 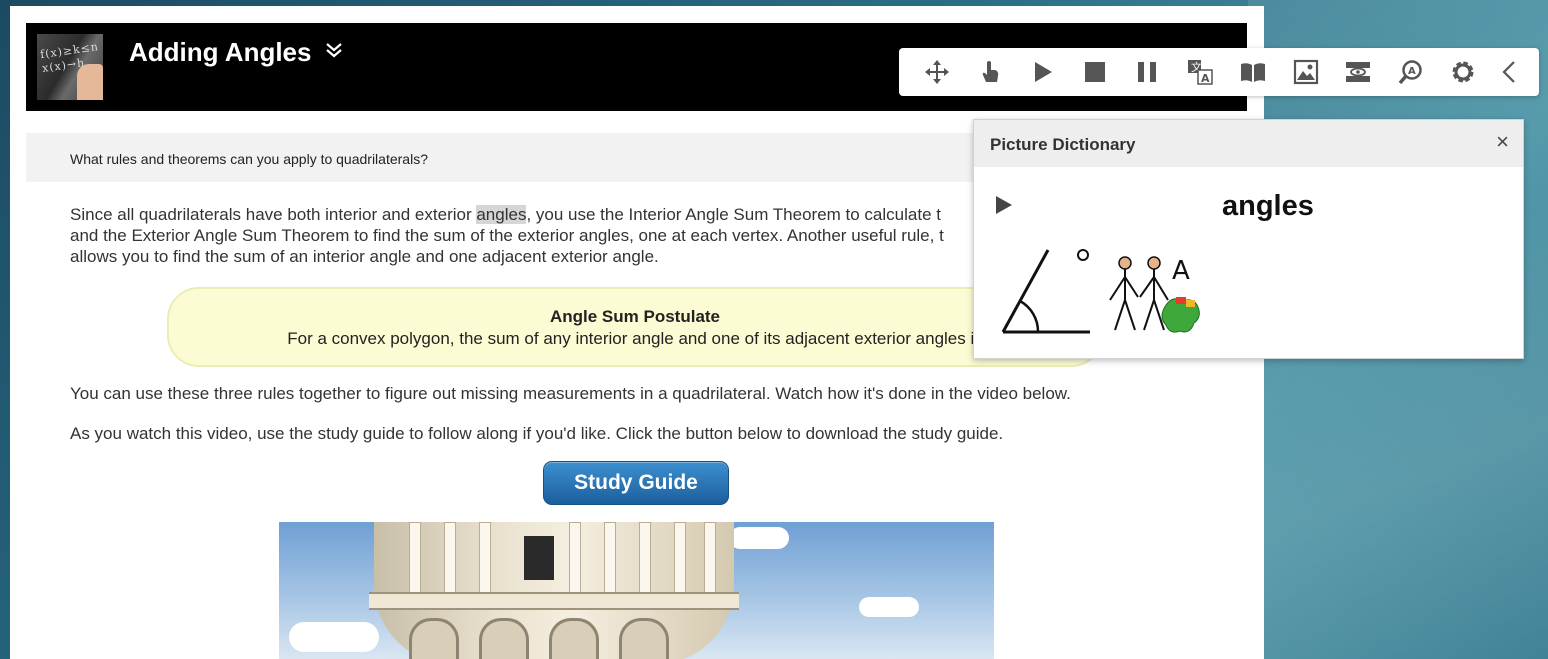 I want to click on dictionary-word: angles, so click(x=1268, y=206).